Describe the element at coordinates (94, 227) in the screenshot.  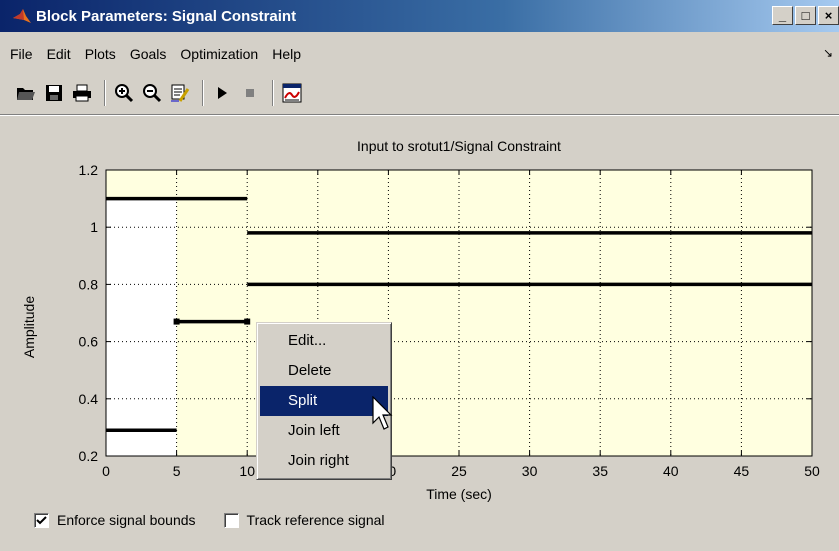
I see `y-tick-label: 1` at that location.